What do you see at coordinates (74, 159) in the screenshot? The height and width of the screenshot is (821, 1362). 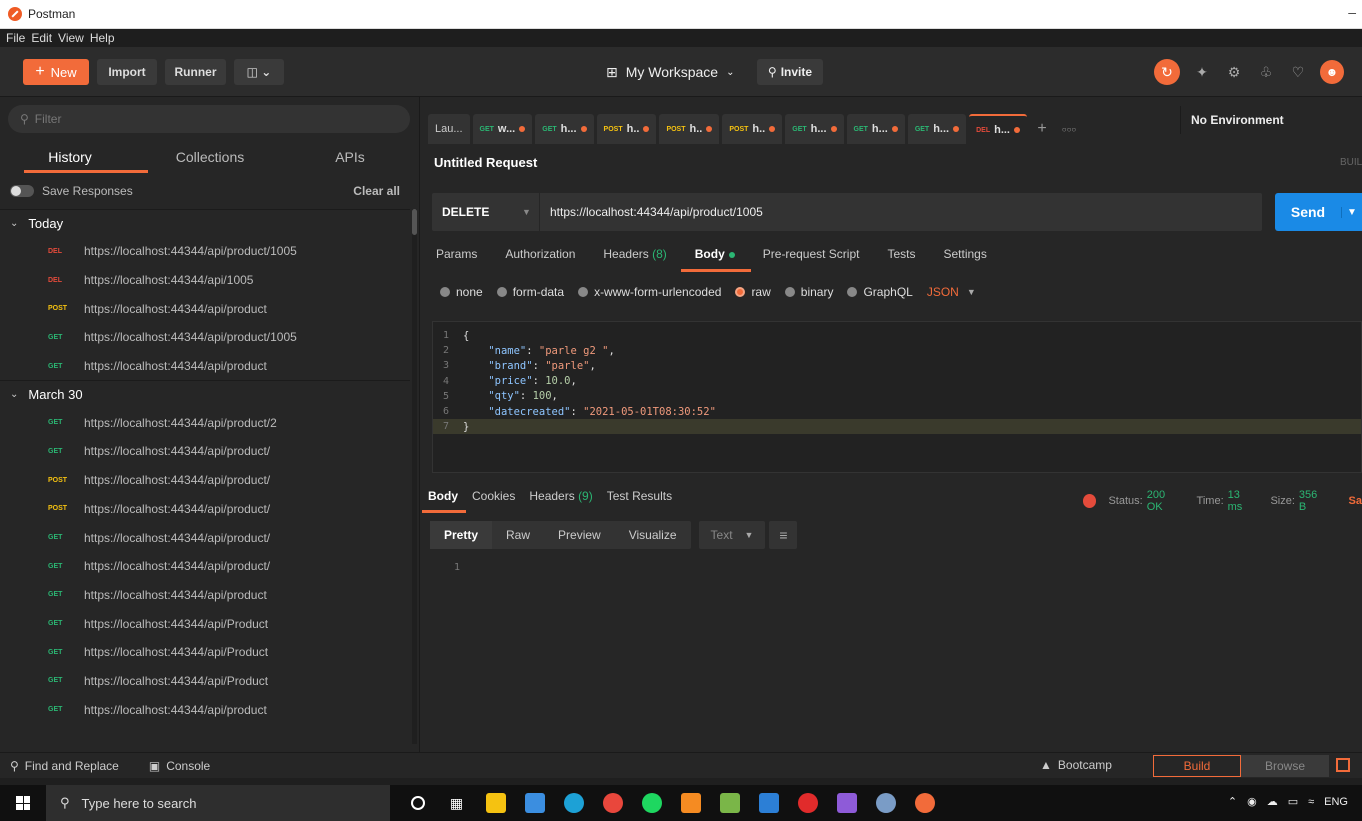 I see `tab-history: History` at bounding box center [74, 159].